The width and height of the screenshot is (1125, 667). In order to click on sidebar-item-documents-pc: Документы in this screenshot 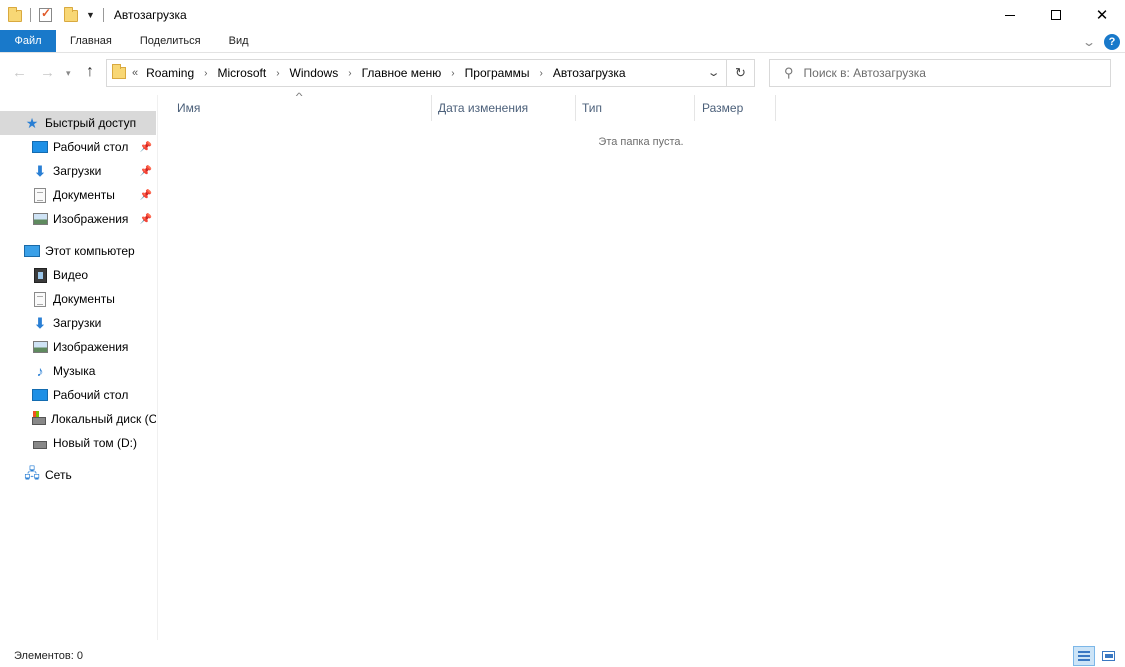, I will do `click(78, 299)`.